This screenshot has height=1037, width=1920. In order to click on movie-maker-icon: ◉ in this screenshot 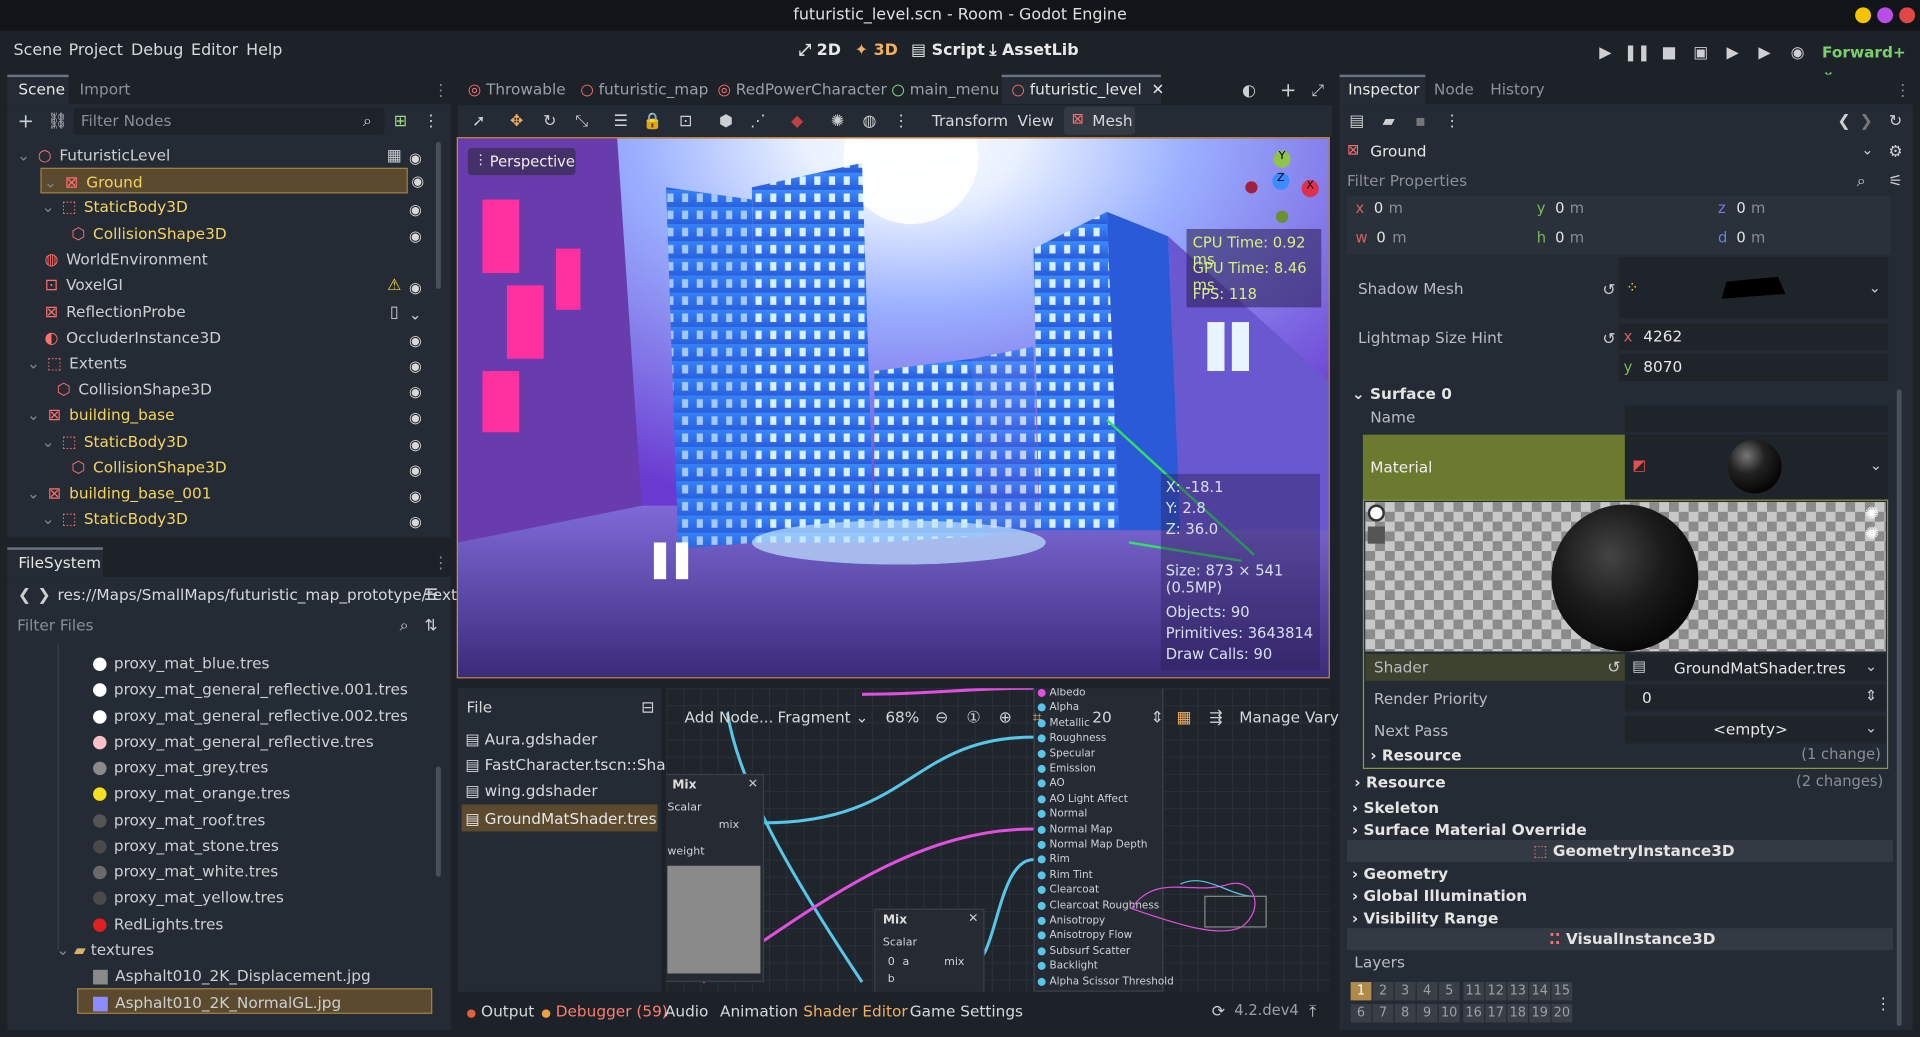, I will do `click(1798, 53)`.